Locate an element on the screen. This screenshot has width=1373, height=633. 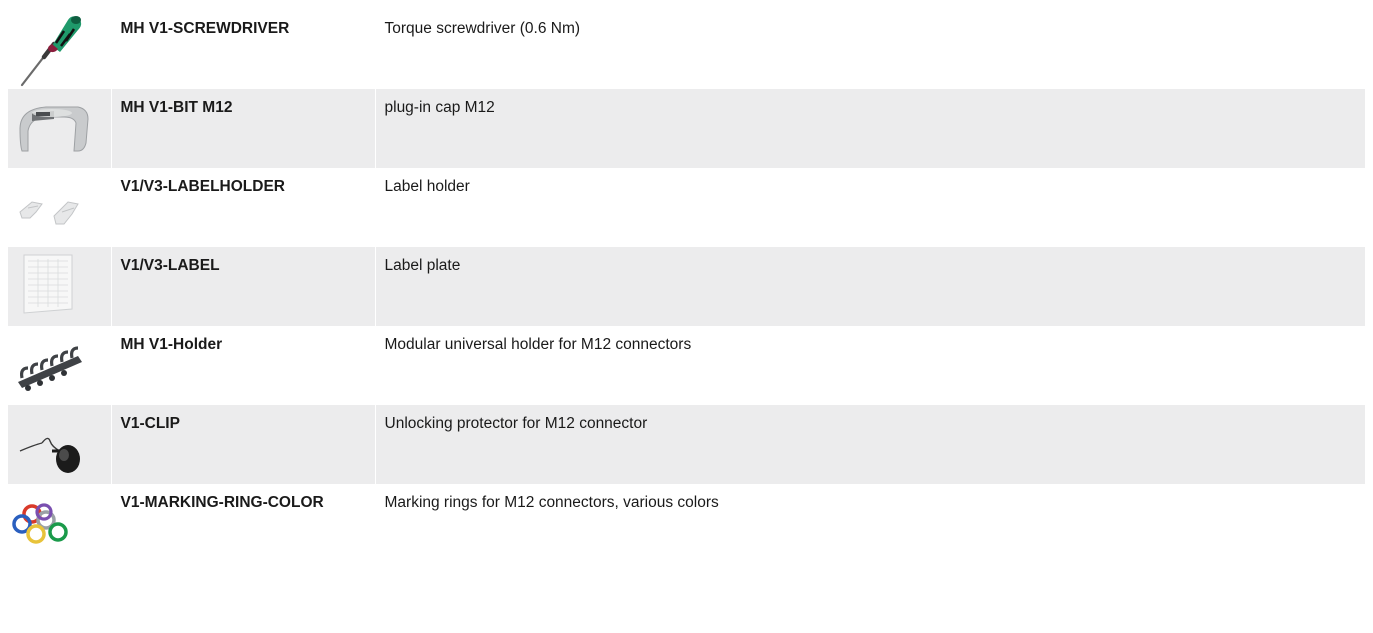
plug-in-cap-image is located at coordinates (54, 129).